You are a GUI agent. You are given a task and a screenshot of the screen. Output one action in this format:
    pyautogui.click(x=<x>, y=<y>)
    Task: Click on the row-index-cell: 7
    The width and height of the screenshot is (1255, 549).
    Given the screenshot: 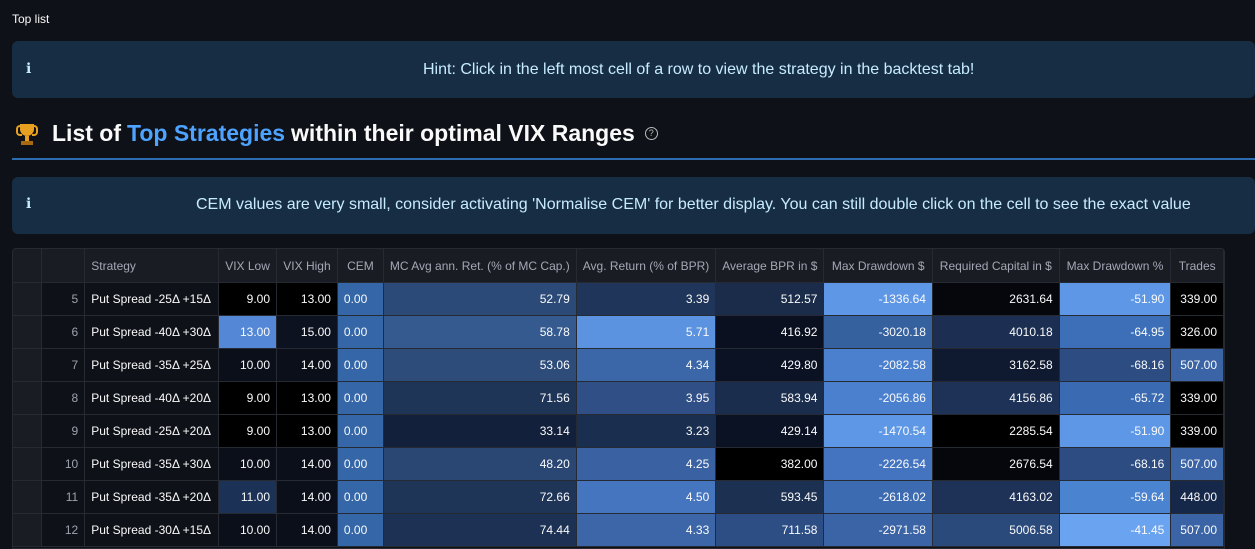 What is the action you would take?
    pyautogui.click(x=63, y=365)
    